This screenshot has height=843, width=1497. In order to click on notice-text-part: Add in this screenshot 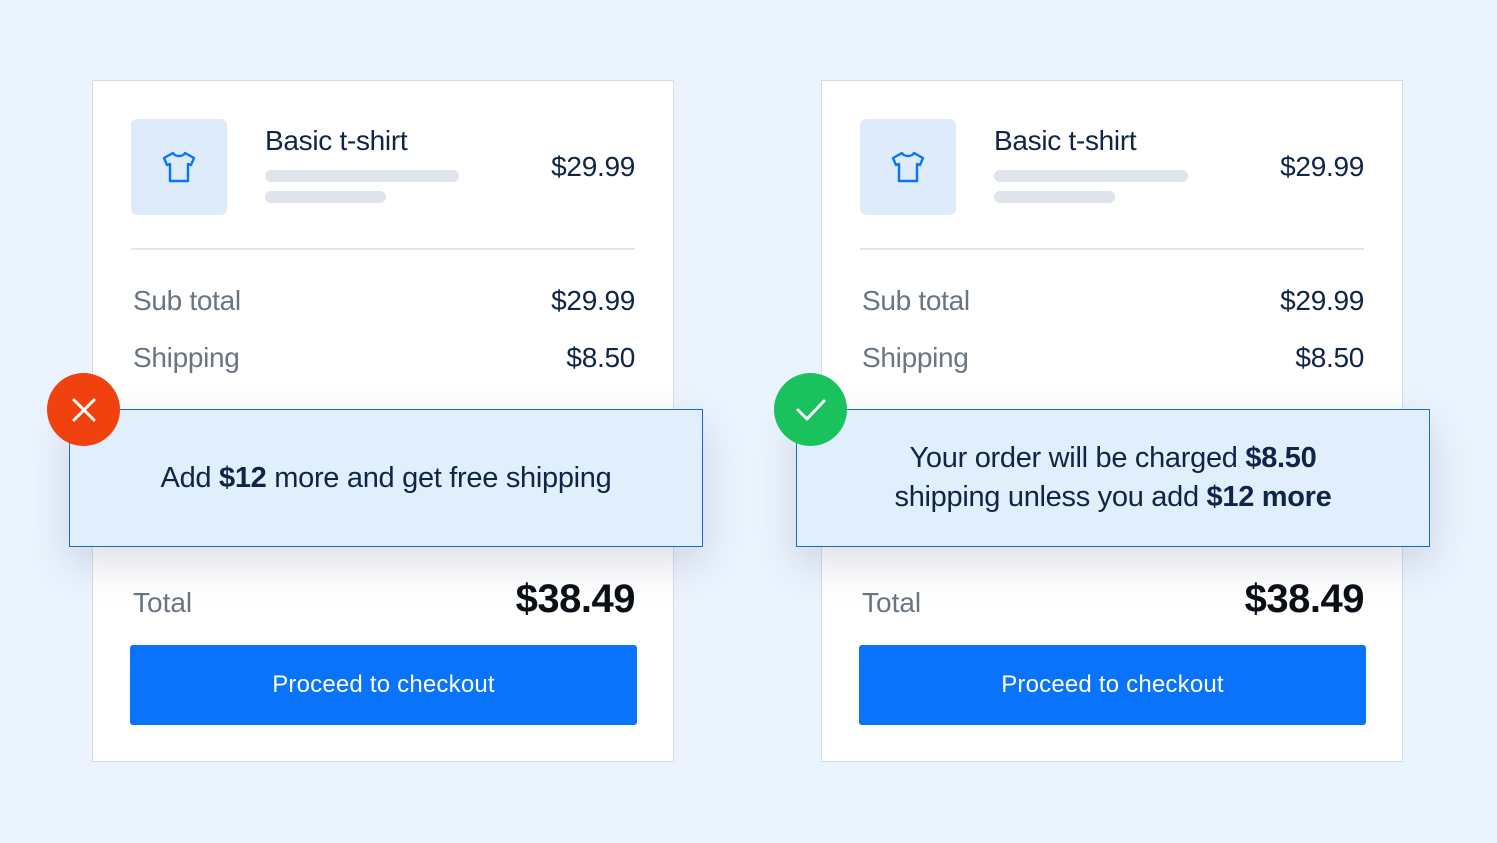, I will do `click(189, 477)`.